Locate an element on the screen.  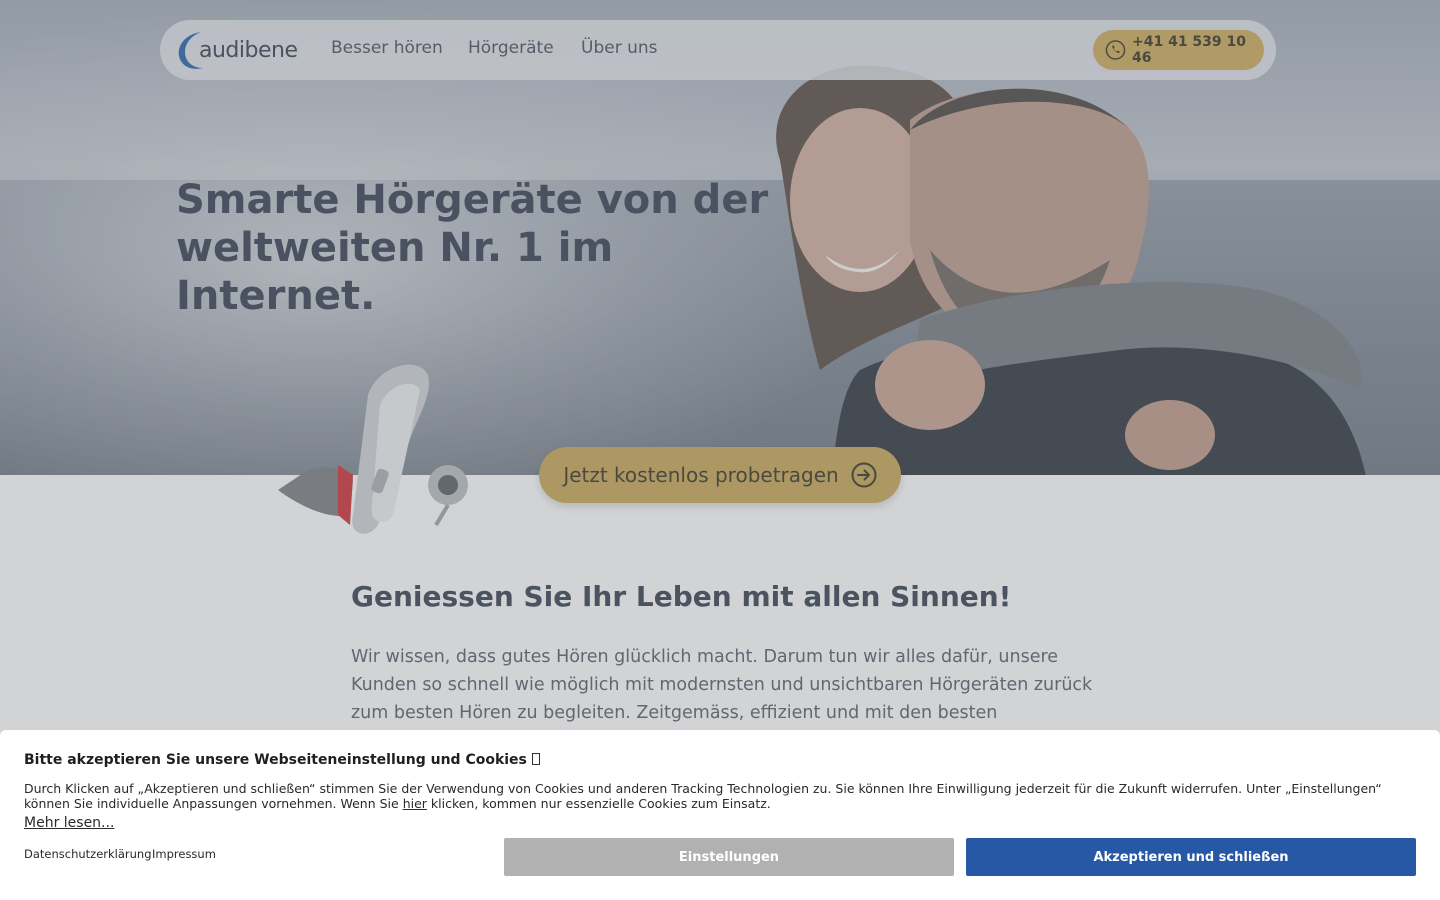
accept-and-close-button: Akzeptieren und schließen is located at coordinates (1191, 857).